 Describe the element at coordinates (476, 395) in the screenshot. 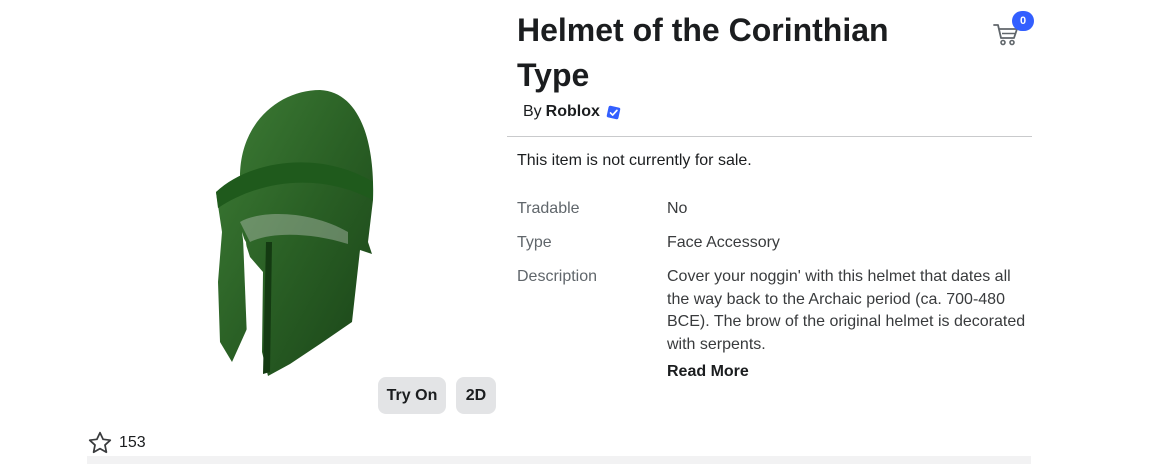

I see `toggle-2d-button: 2D` at that location.